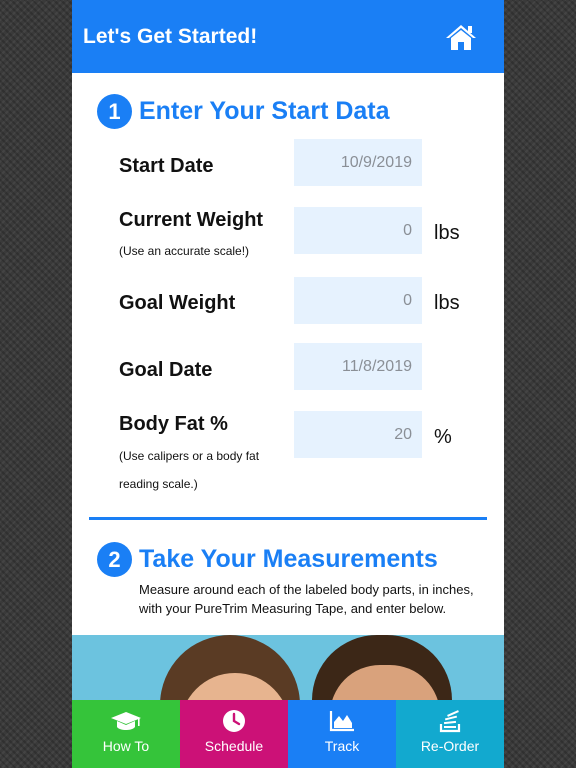  What do you see at coordinates (170, 36) in the screenshot?
I see `page-title: Let's Get Started!` at bounding box center [170, 36].